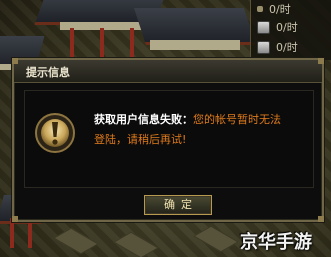  I want to click on ore-icon, so click(263, 47).